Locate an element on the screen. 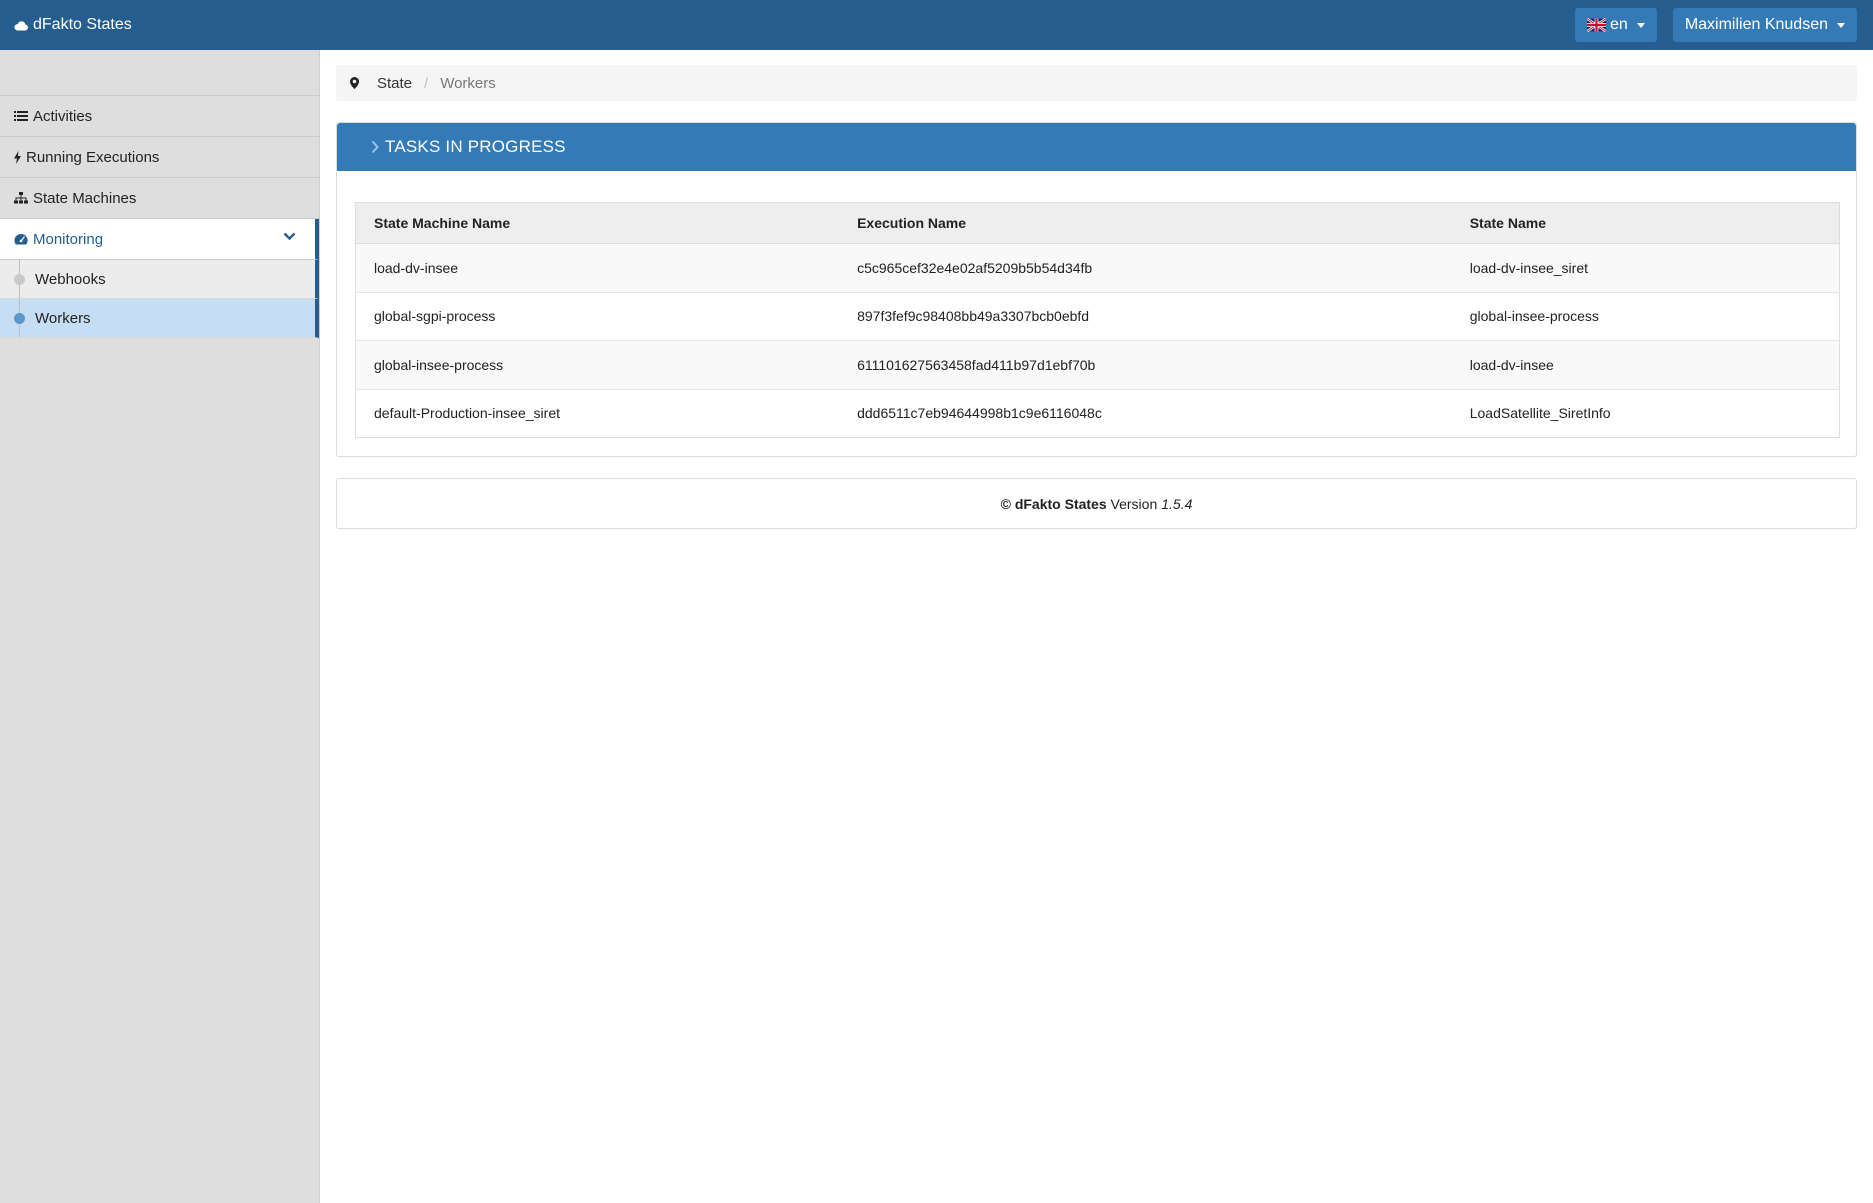  breadcrumb-current: Workers is located at coordinates (468, 83).